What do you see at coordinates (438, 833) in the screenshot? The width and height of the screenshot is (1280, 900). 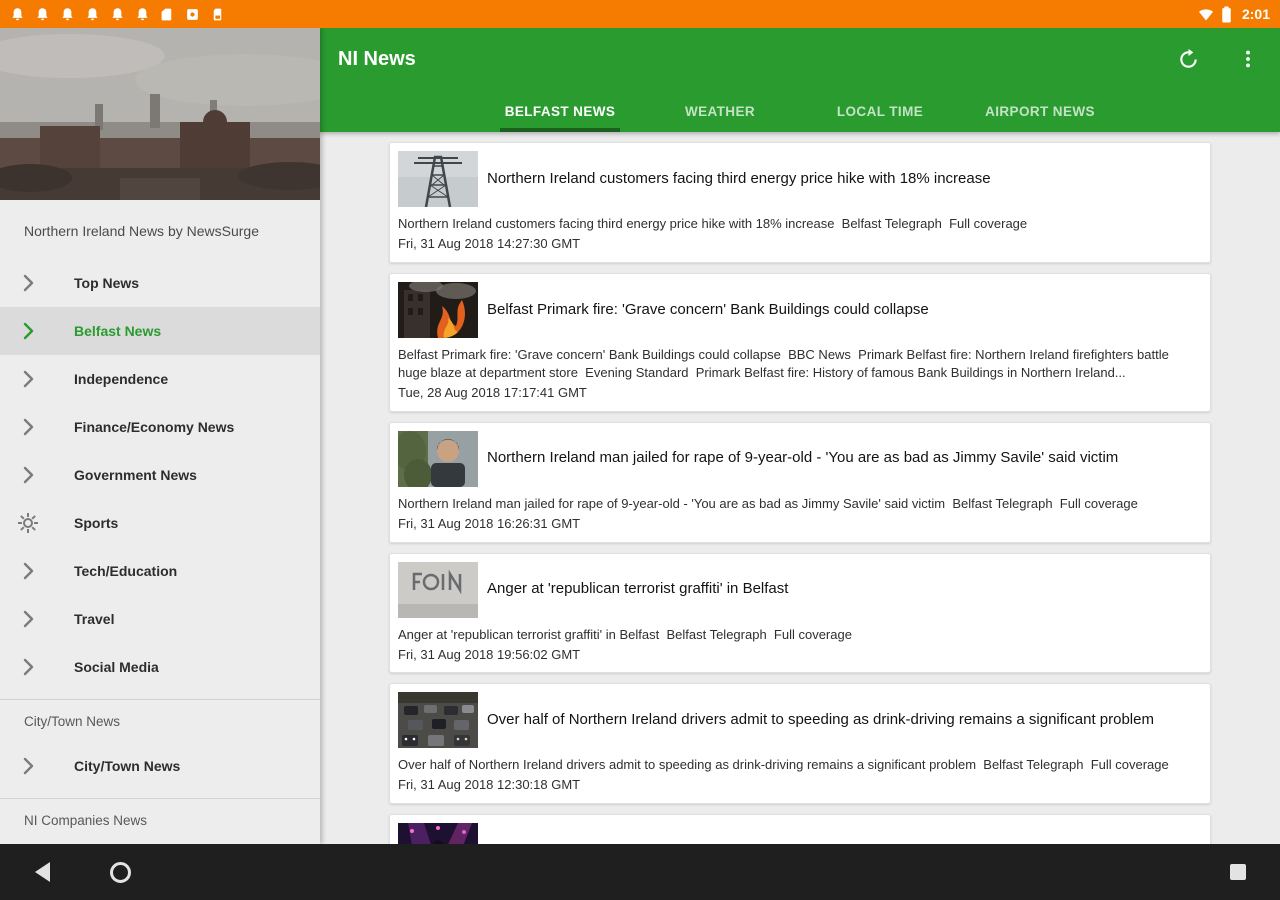 I see `concert-photo` at bounding box center [438, 833].